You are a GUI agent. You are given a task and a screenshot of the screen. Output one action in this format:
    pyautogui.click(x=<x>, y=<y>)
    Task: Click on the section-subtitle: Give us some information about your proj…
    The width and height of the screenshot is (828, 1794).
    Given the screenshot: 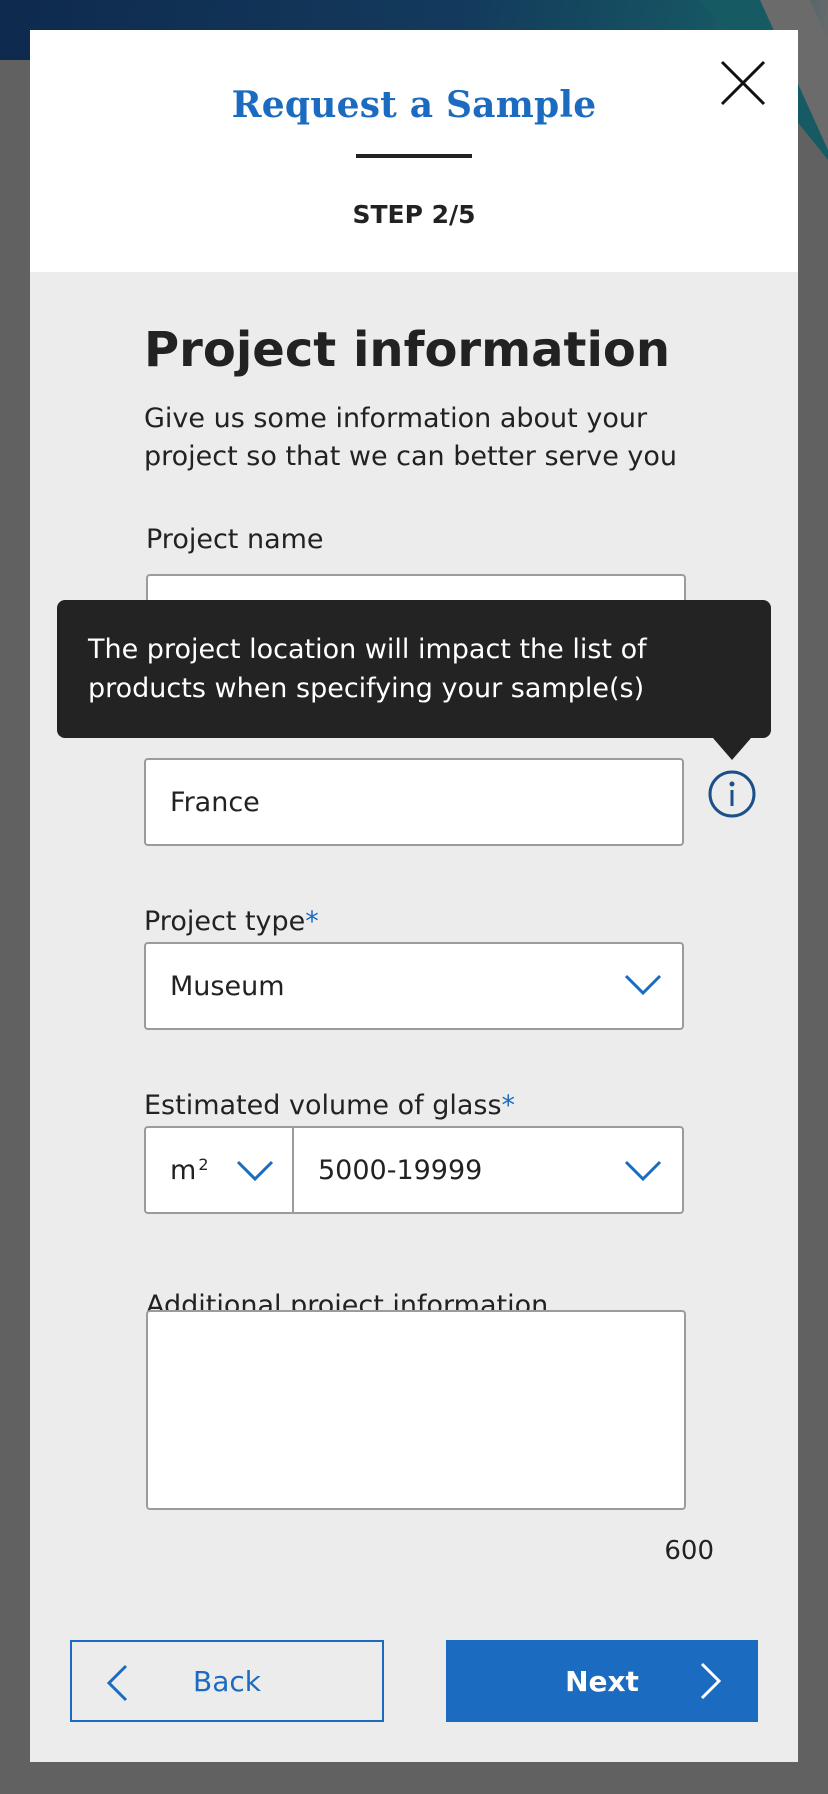 What is the action you would take?
    pyautogui.click(x=411, y=437)
    